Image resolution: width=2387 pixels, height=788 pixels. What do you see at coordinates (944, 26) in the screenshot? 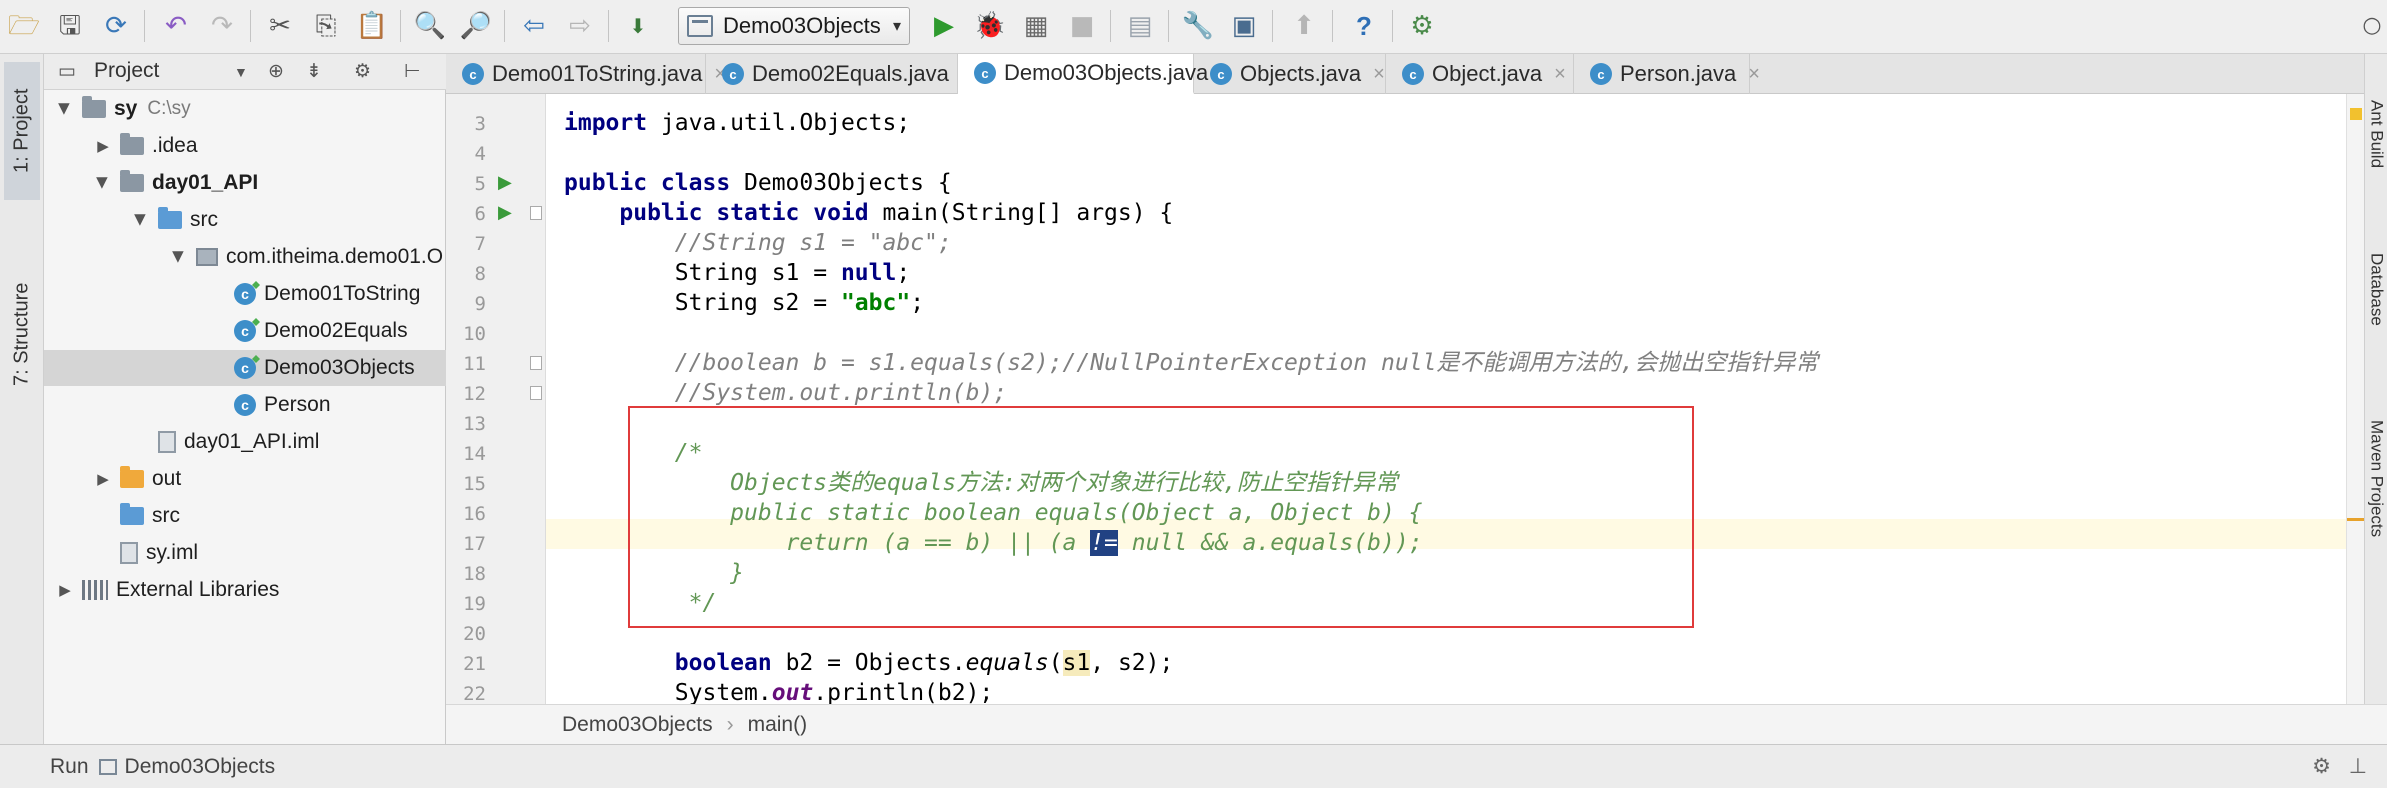
I see `run-icon: ▶` at bounding box center [944, 26].